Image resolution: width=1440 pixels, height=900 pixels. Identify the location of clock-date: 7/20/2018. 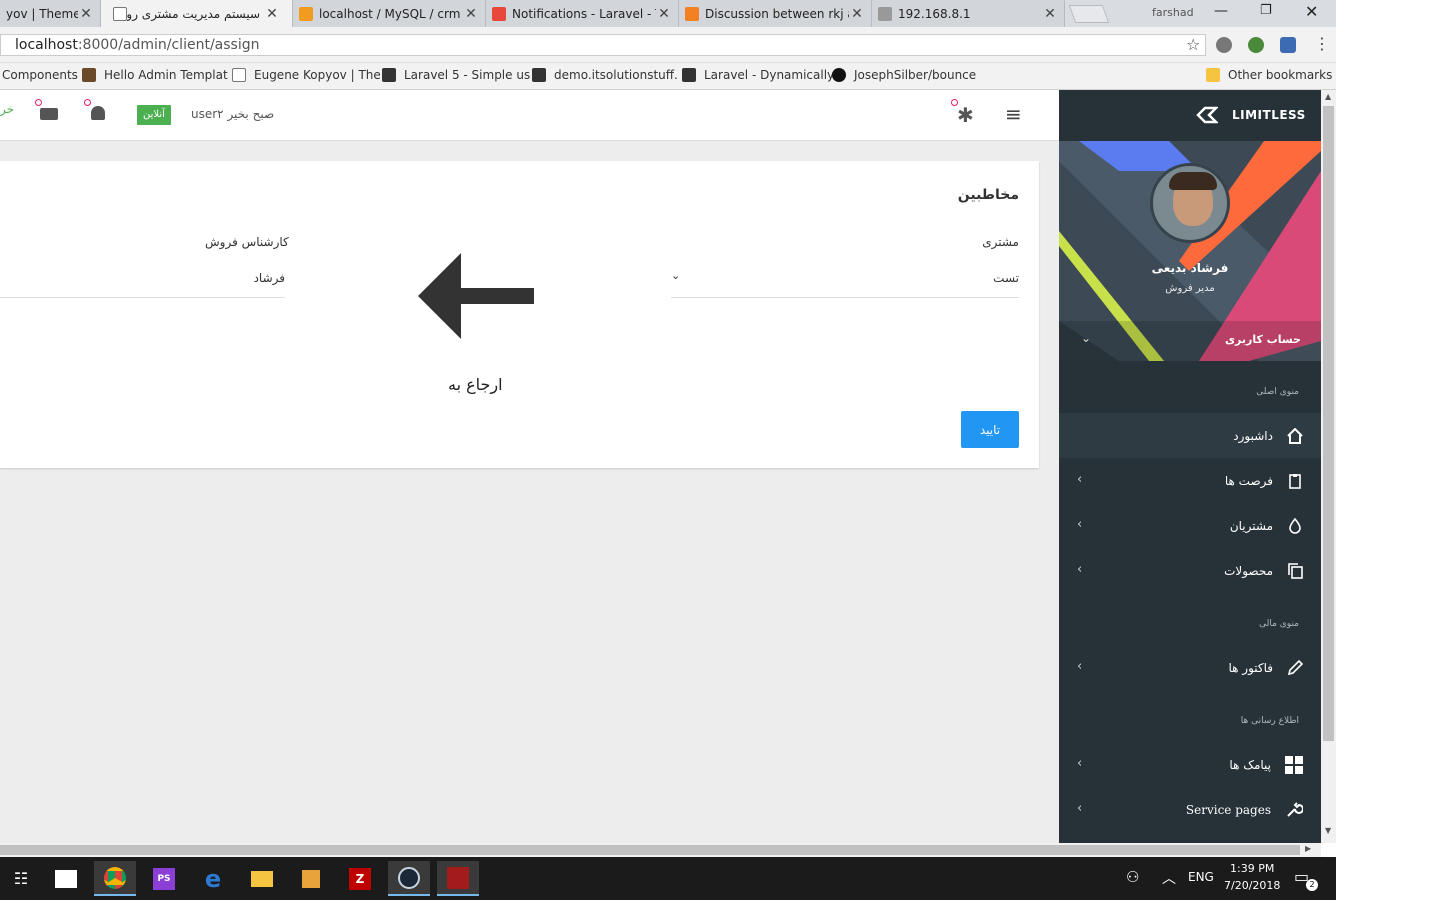
(1252, 885).